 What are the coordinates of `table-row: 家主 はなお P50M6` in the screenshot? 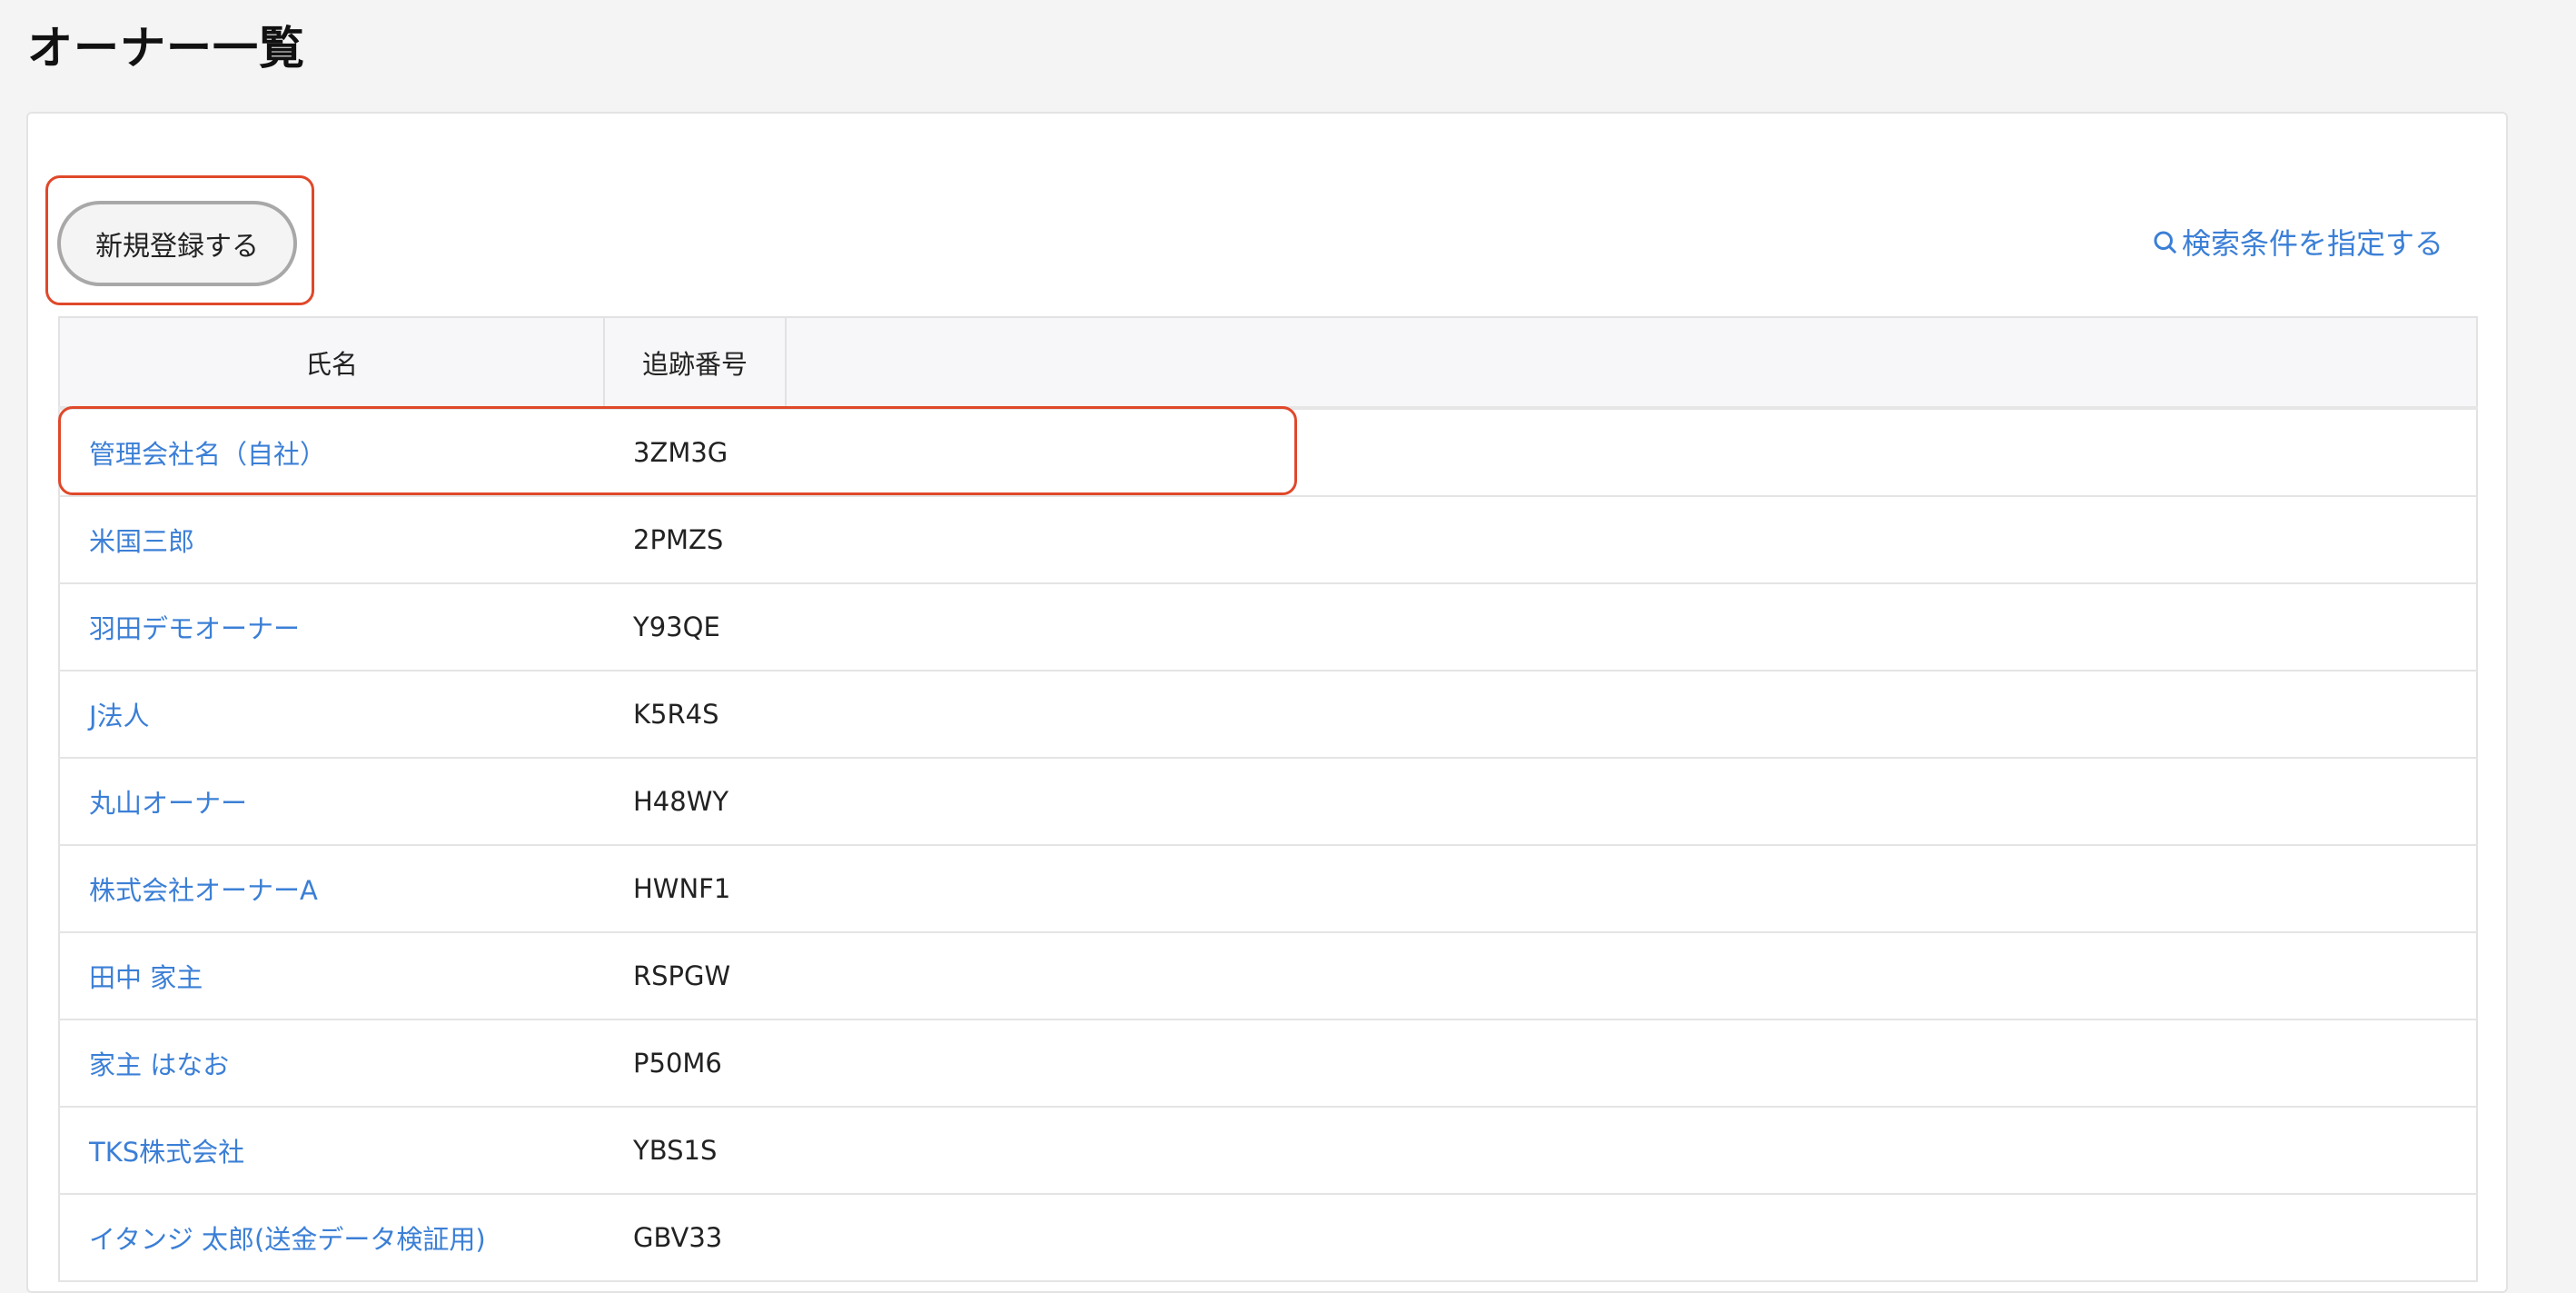 It's located at (1268, 1063).